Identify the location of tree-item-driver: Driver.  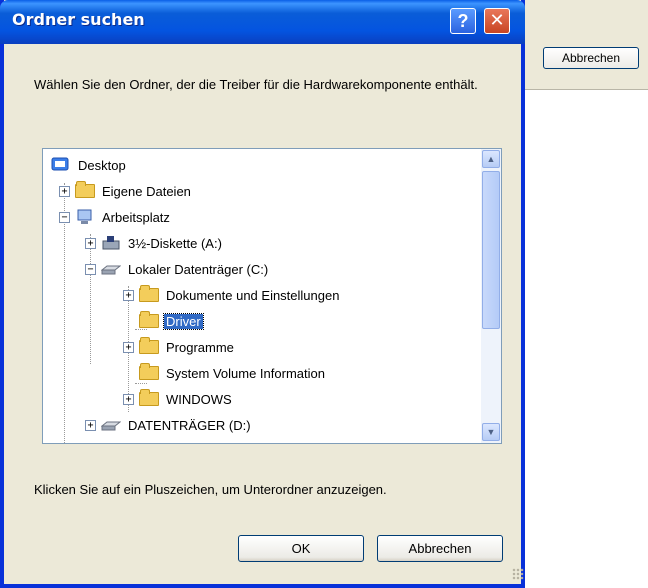
(163, 321).